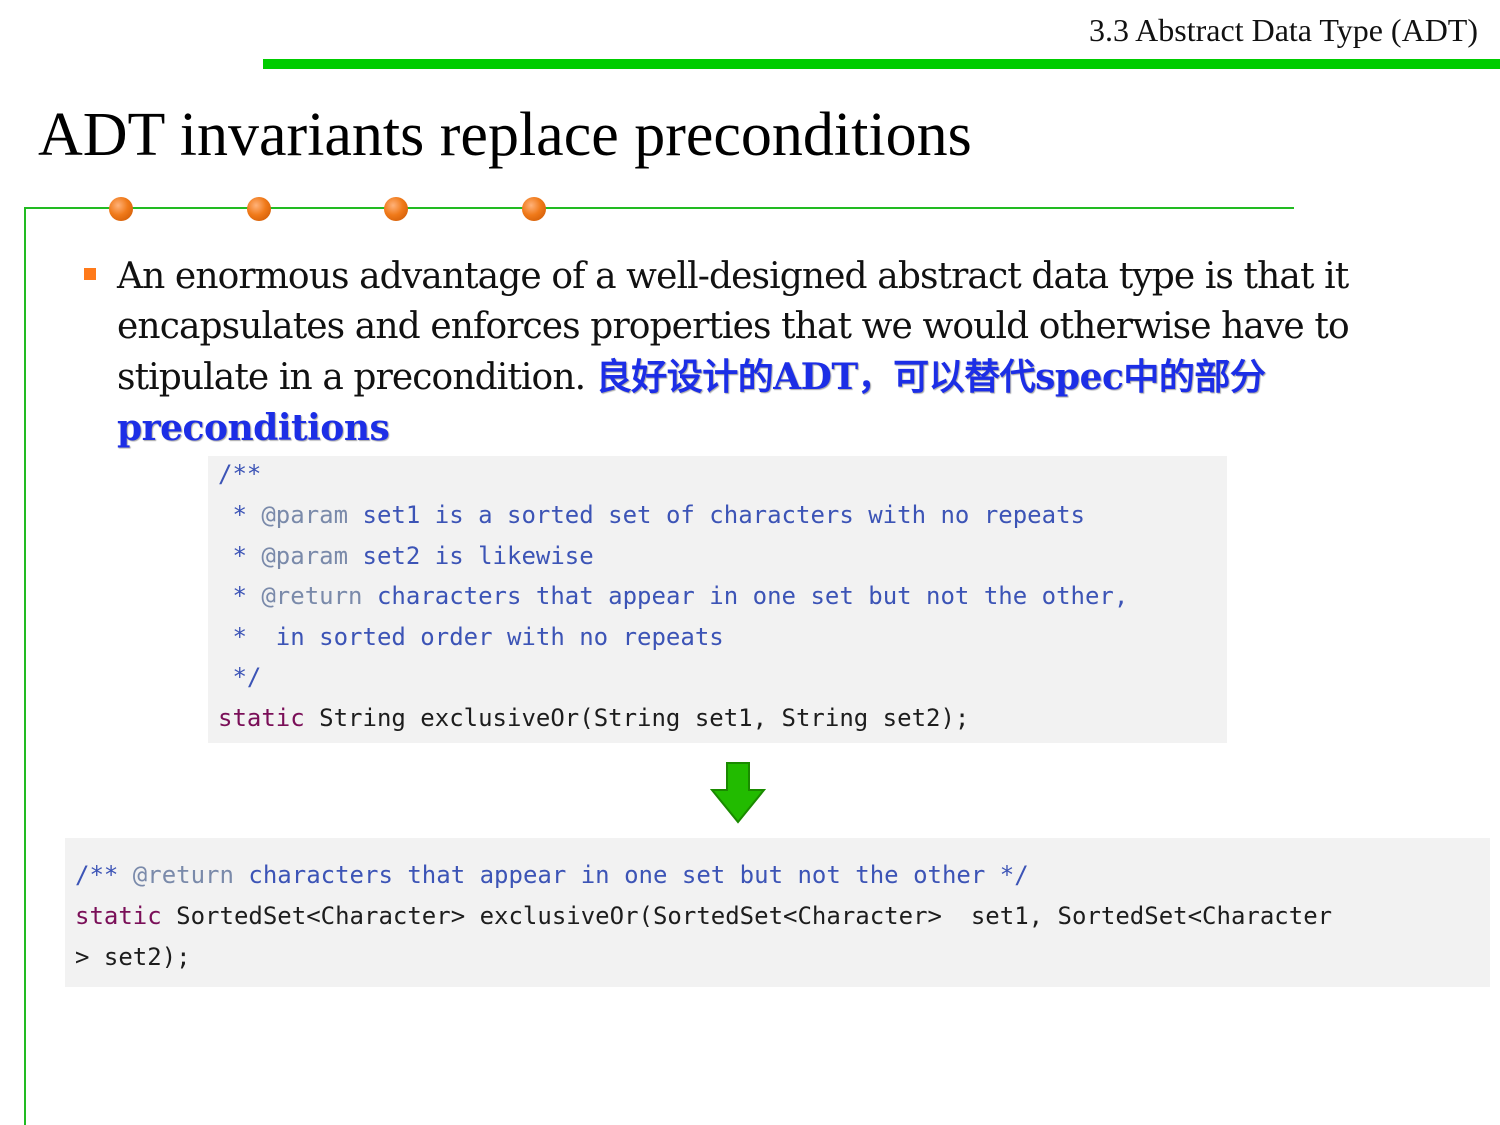 This screenshot has width=1500, height=1125. I want to click on down-arrow-icon, so click(738, 793).